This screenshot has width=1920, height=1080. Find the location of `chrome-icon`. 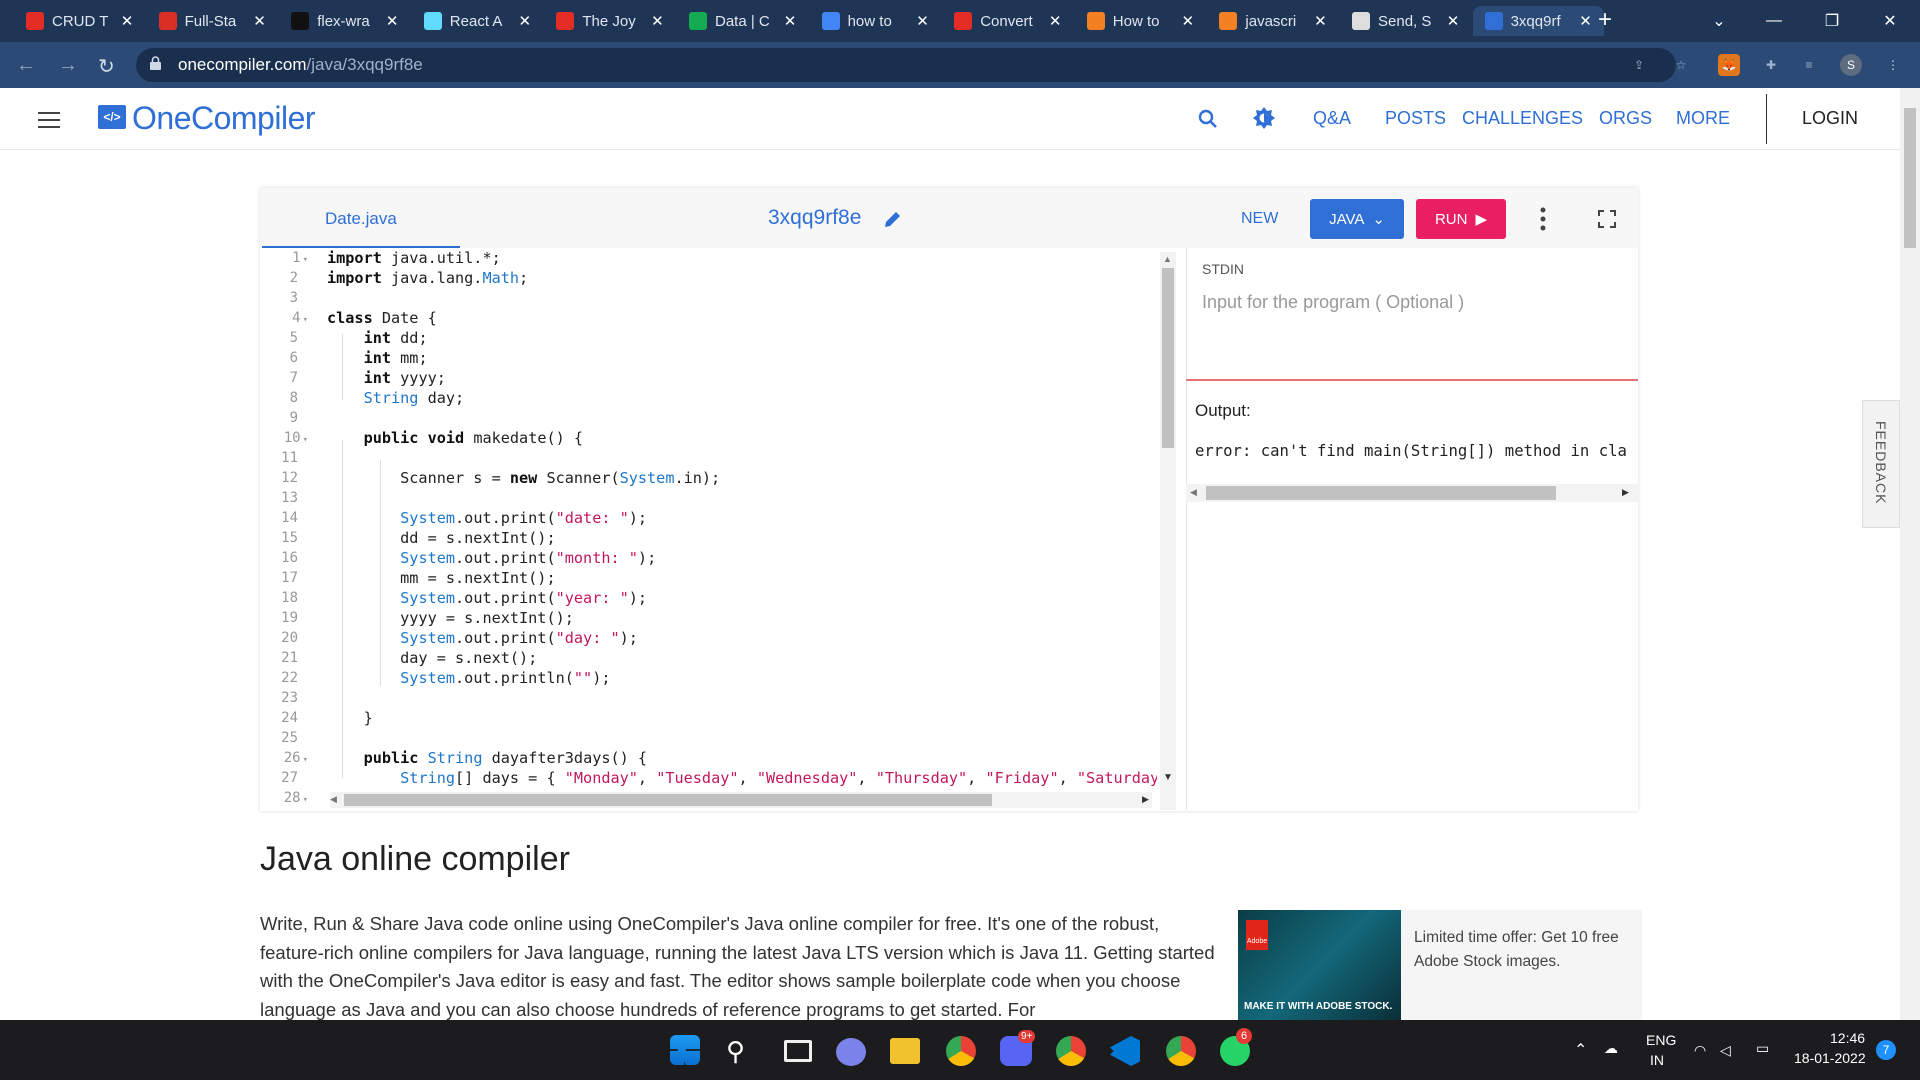

chrome-icon is located at coordinates (961, 1051).